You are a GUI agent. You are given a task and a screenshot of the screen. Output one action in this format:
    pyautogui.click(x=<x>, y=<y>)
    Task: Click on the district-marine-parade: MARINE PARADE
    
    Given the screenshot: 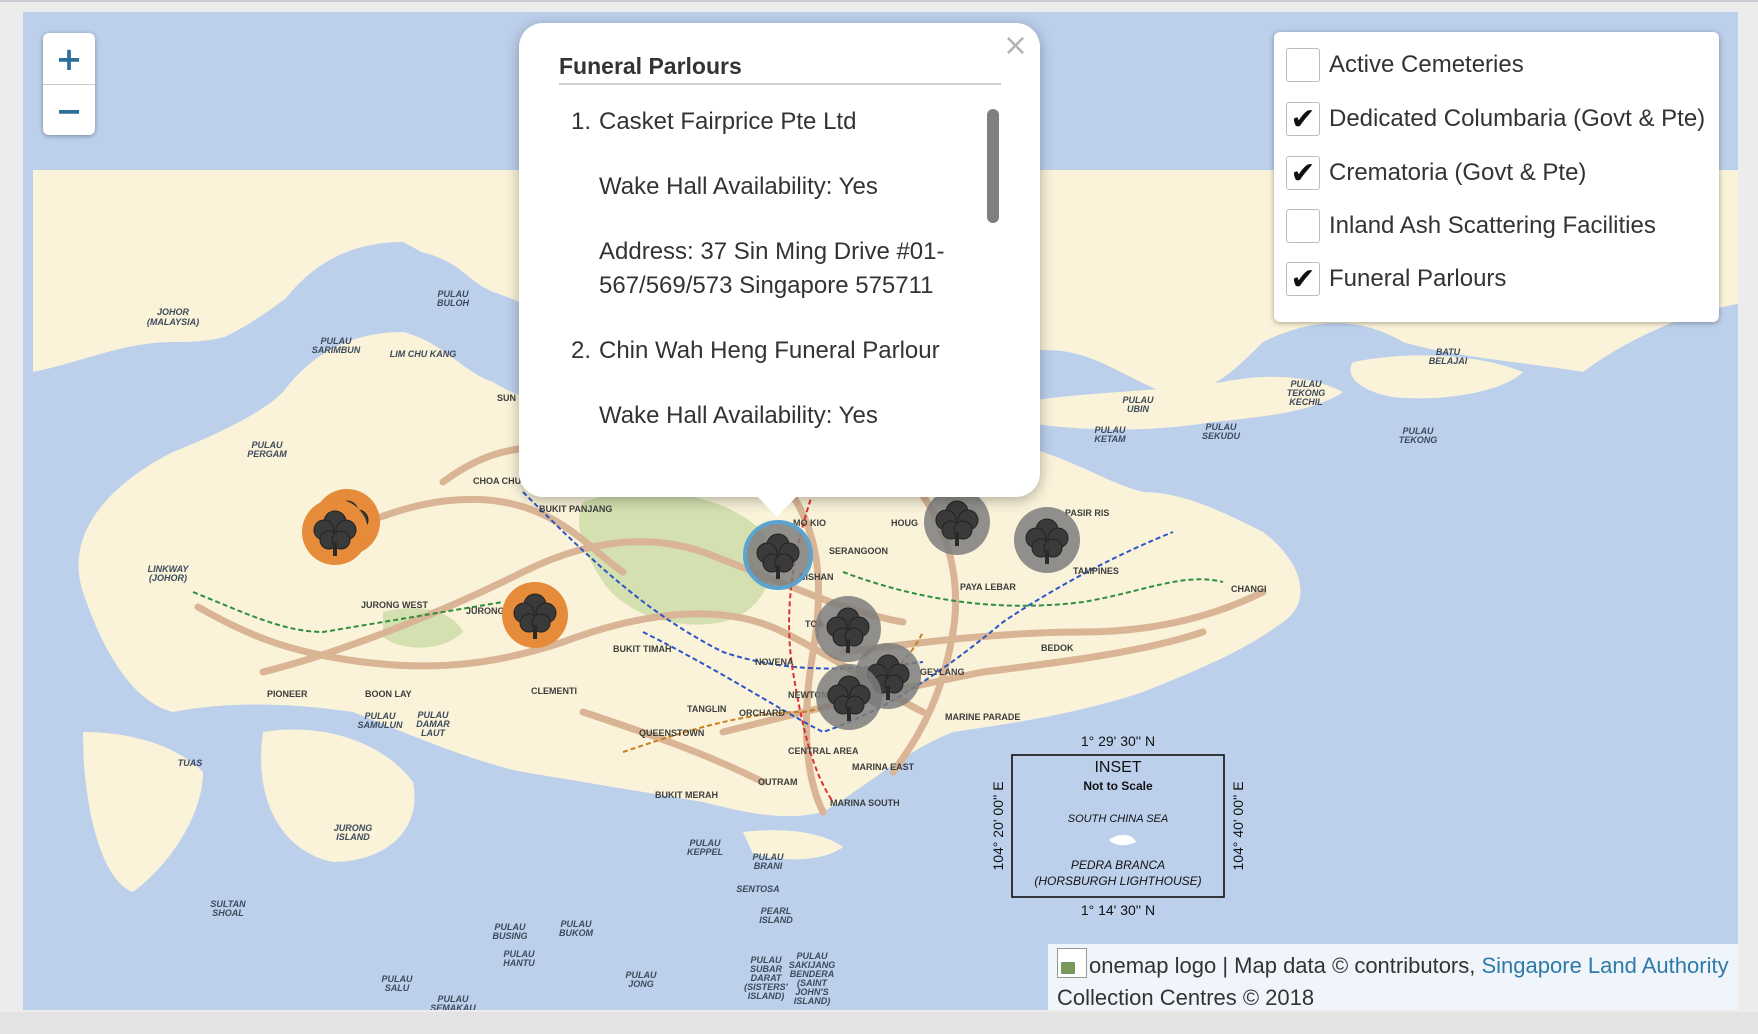 What is the action you would take?
    pyautogui.click(x=982, y=717)
    